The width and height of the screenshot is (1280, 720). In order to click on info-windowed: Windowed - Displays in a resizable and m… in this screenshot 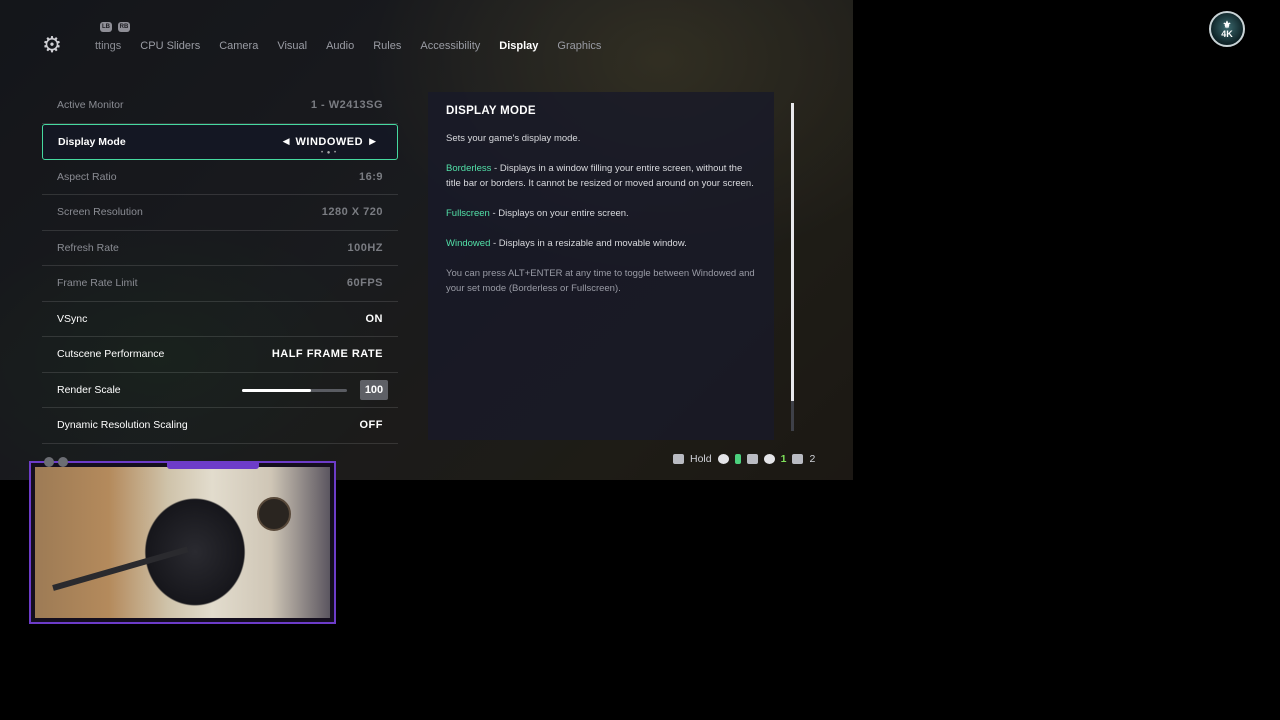, I will do `click(601, 243)`.